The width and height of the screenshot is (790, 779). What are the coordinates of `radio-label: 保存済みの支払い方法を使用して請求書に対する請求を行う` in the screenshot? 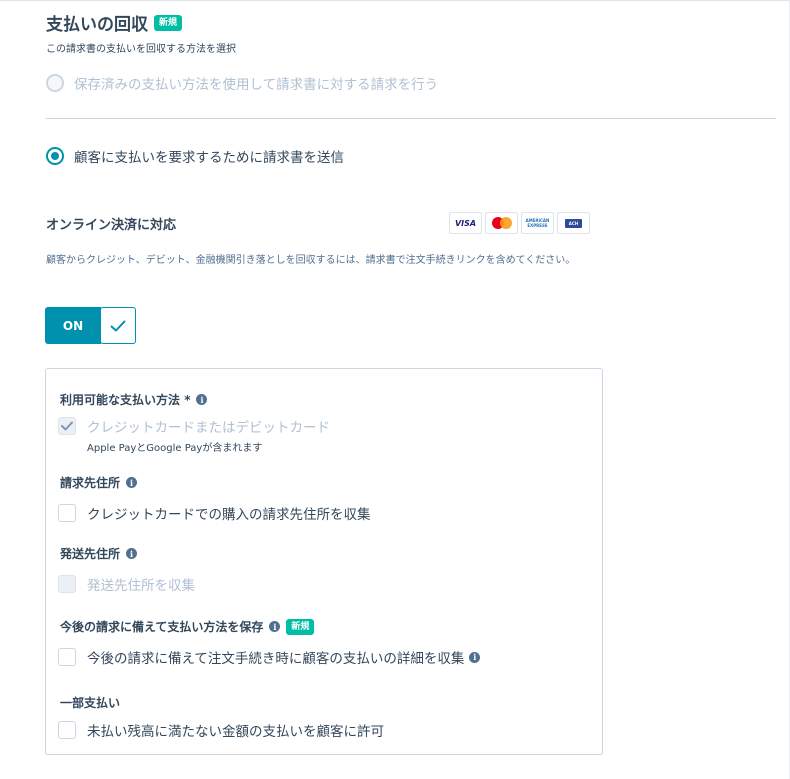 It's located at (256, 85).